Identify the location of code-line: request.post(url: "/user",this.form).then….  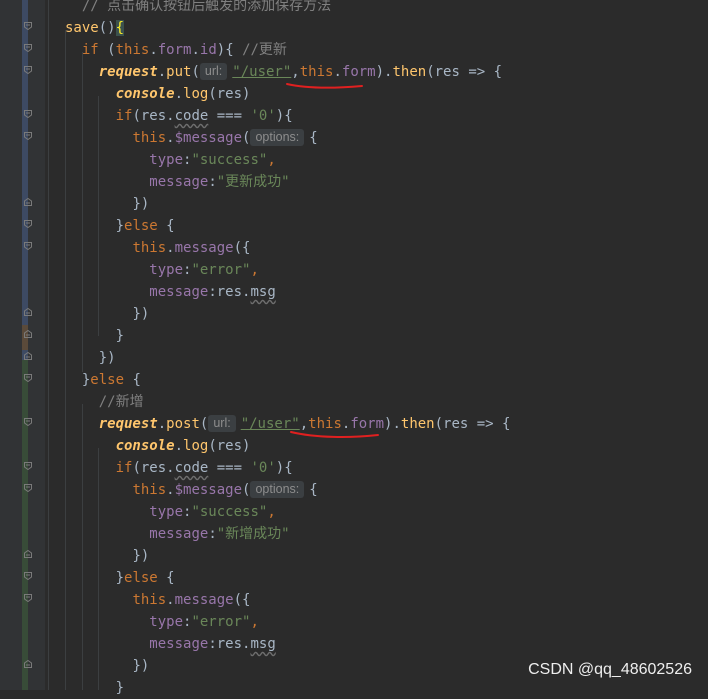
(287, 424).